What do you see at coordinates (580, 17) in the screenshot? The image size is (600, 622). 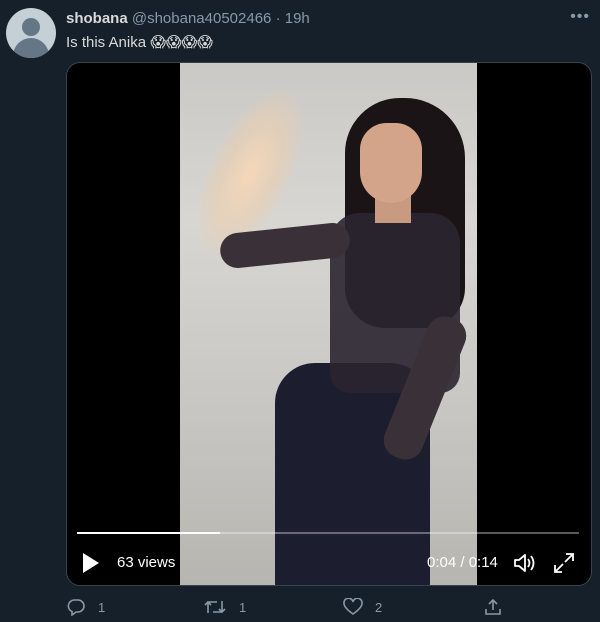 I see `more-options-icon: •••` at bounding box center [580, 17].